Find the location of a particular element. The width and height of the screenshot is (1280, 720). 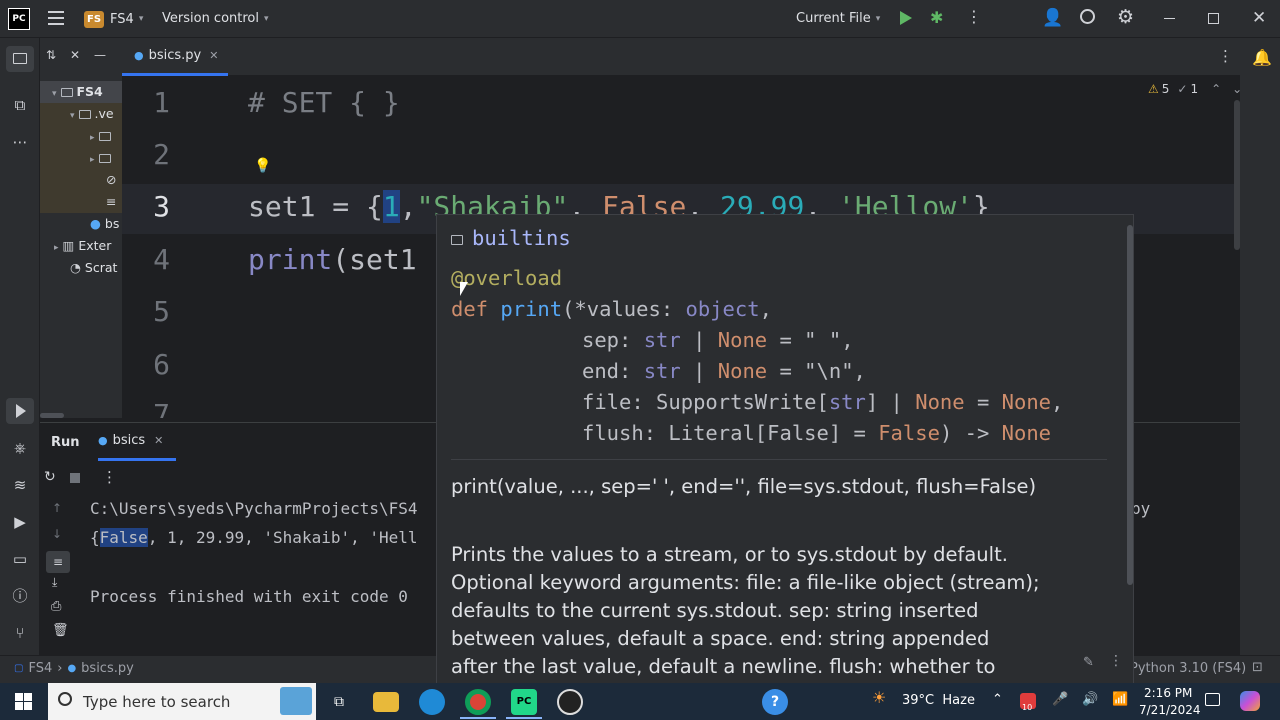

network-icon: 📶 is located at coordinates (1120, 699).